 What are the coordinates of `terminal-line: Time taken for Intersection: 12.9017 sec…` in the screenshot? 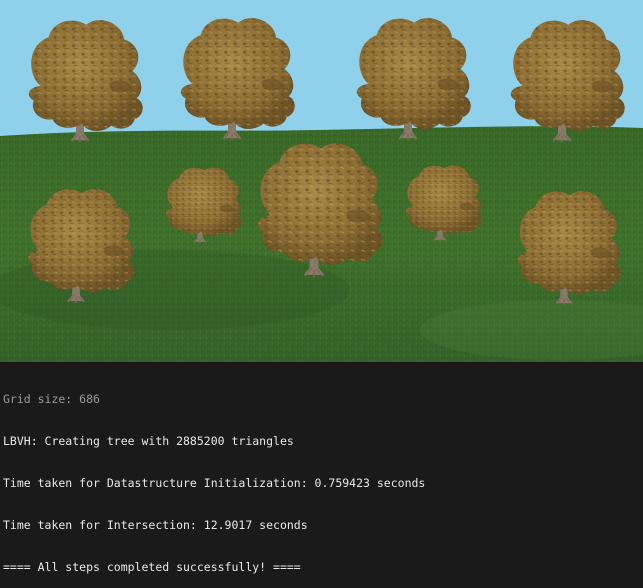 It's located at (155, 525).